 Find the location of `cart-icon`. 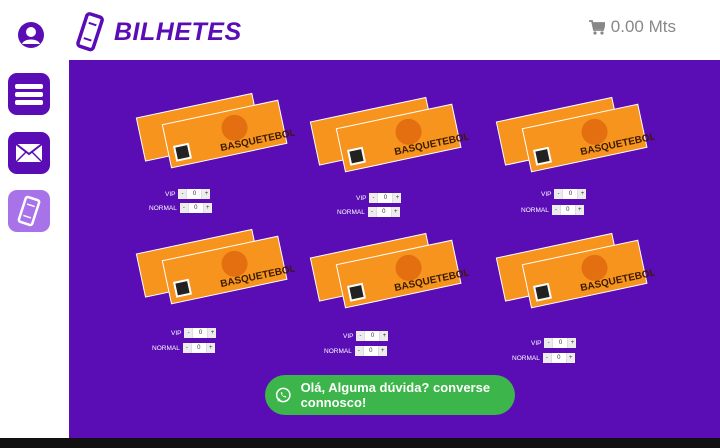

cart-icon is located at coordinates (596, 27).